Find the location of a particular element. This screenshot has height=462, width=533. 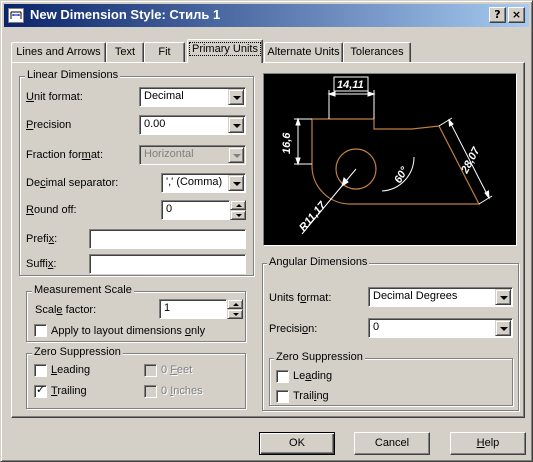

angular-leading-checkbox is located at coordinates (282, 376).